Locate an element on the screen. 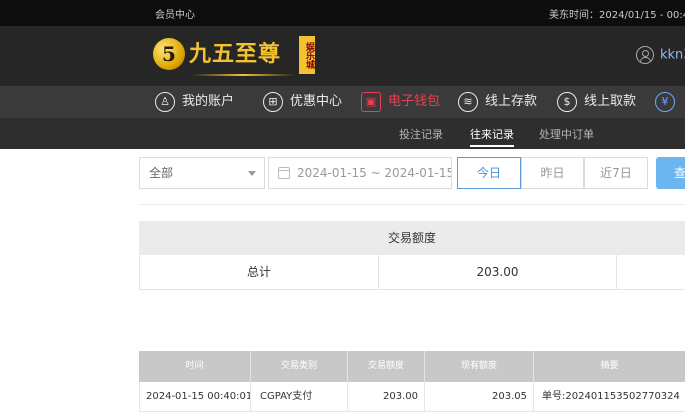  user-menu: kkn3 is located at coordinates (660, 56).